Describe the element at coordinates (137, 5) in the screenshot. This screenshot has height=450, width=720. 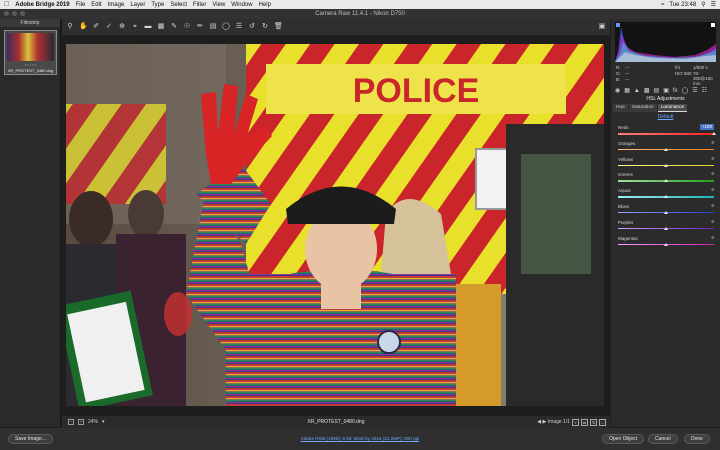
I see `menu-layer: Layer` at that location.